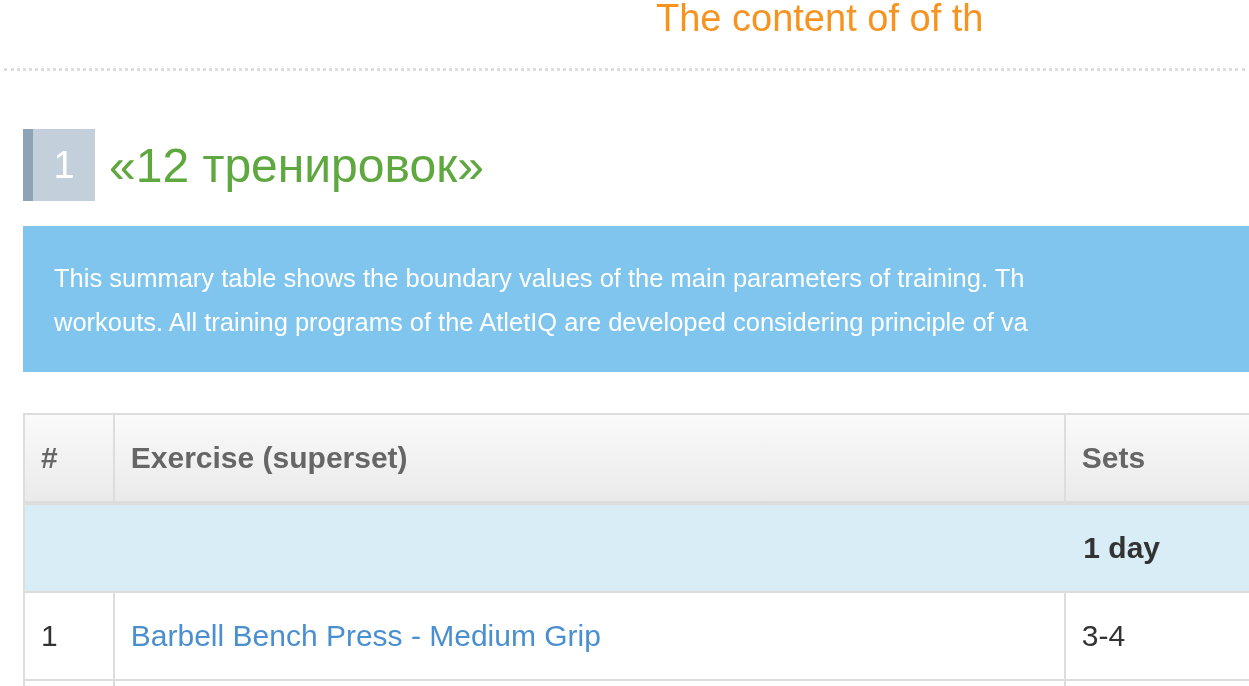  I want to click on column-header: #, so click(70, 458).